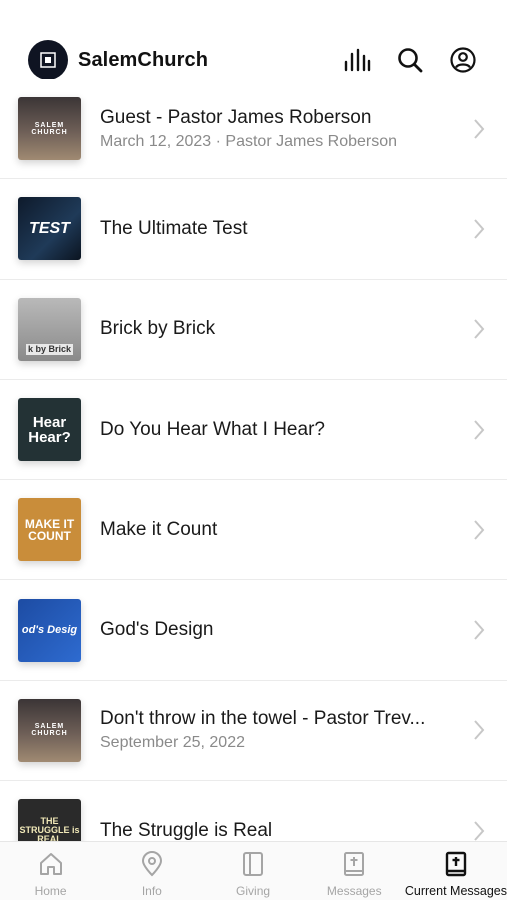 Image resolution: width=507 pixels, height=900 pixels. What do you see at coordinates (212, 429) in the screenshot?
I see `message-title: Do You Hear What I Hear?` at bounding box center [212, 429].